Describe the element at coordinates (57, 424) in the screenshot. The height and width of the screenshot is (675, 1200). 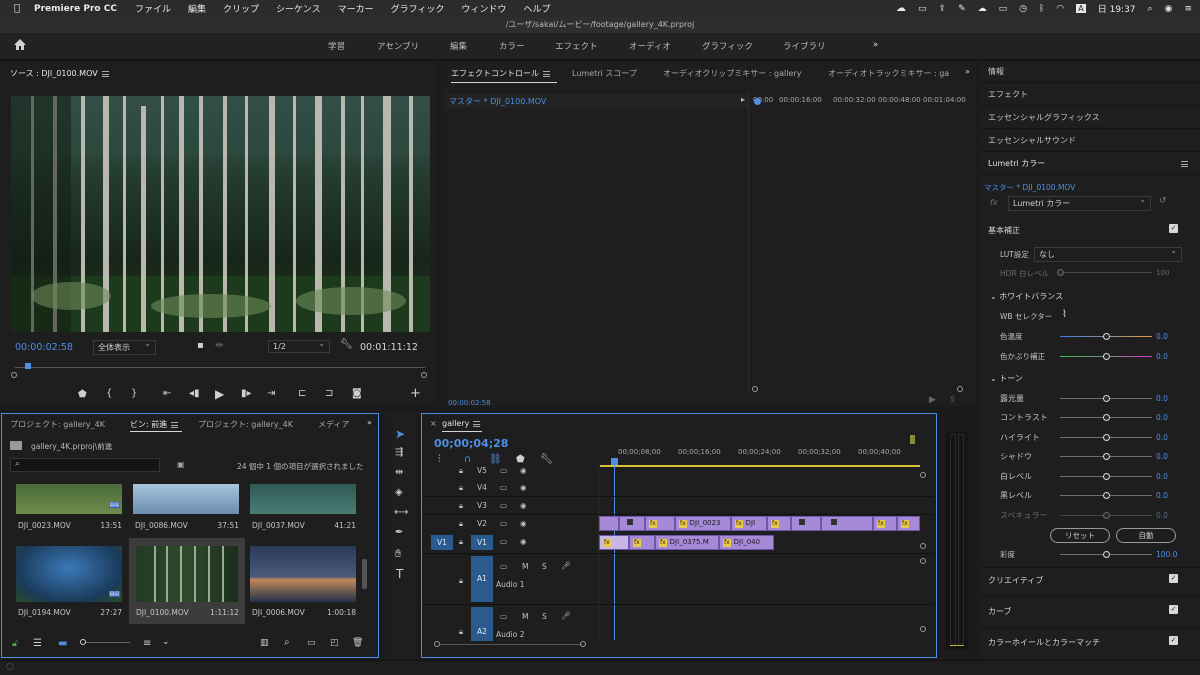
I see `tab-project-1: プロジェクト: gallery_4K` at that location.